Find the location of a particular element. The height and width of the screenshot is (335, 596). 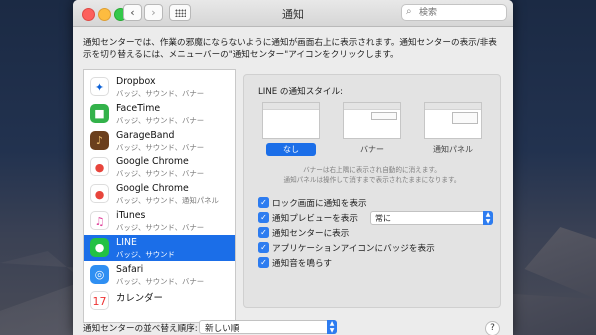

garageband-icon: ♪ is located at coordinates (99, 140).